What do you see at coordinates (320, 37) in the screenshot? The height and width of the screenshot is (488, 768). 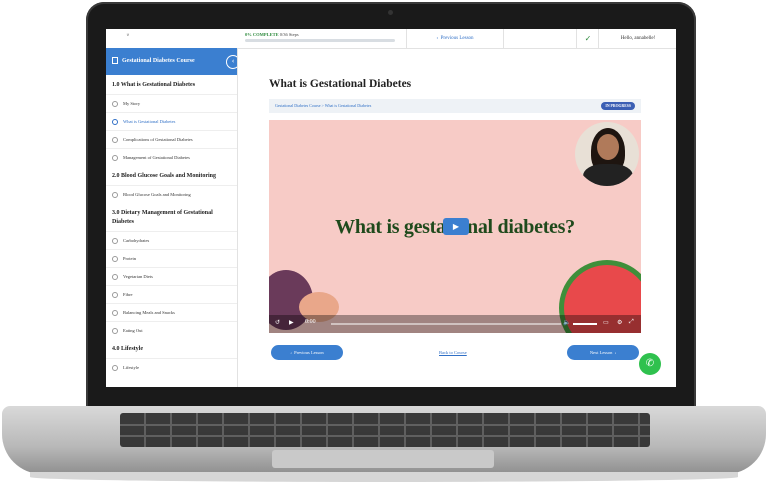 I see `course-progress: 0% COMPLETE 0/36 Steps` at bounding box center [320, 37].